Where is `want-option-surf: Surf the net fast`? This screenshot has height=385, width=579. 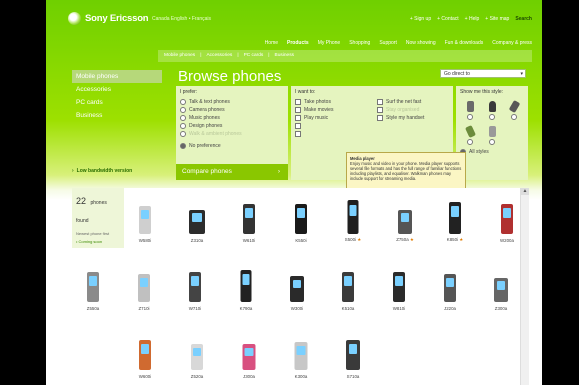 want-option-surf: Surf the net fast is located at coordinates (416, 102).